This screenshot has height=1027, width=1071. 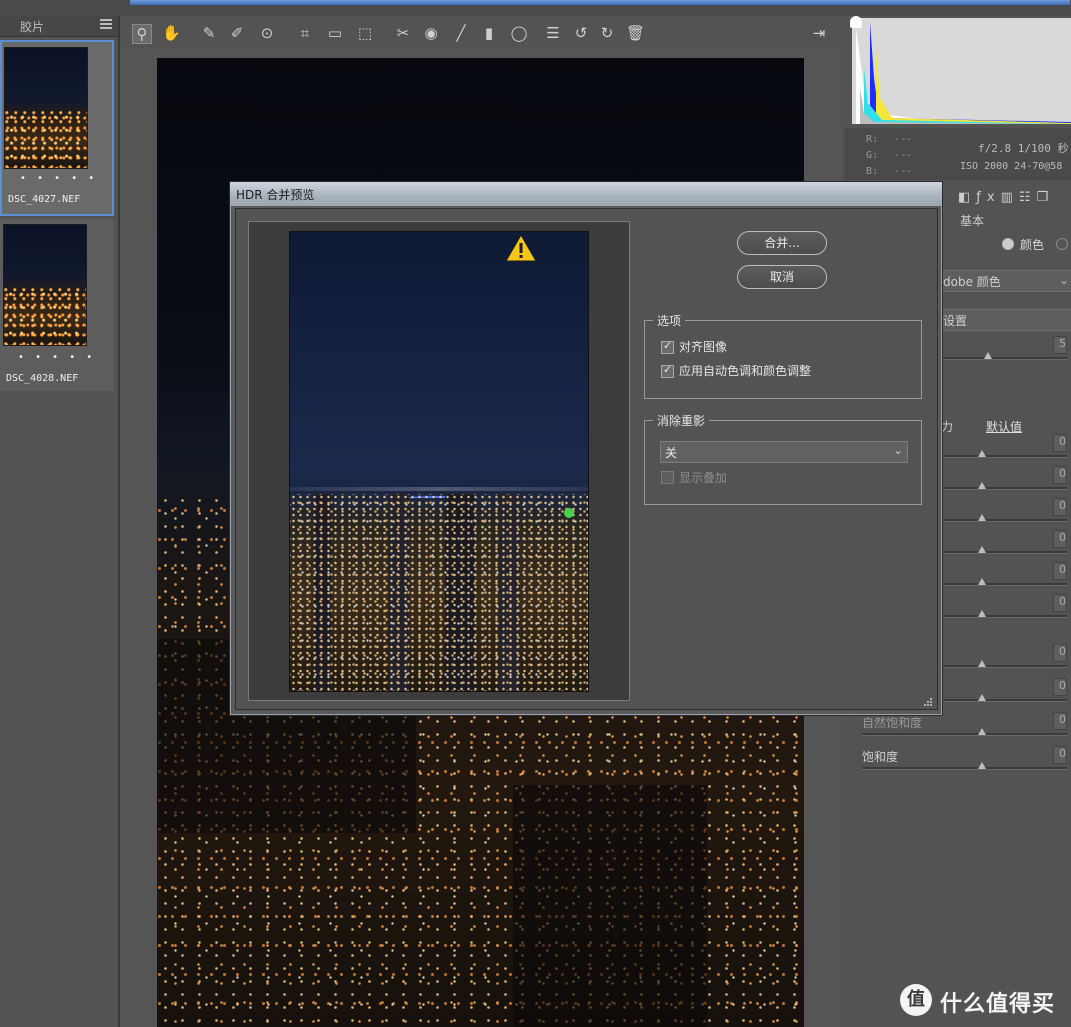 I want to click on show-overlay-checkbox, so click(x=667, y=477).